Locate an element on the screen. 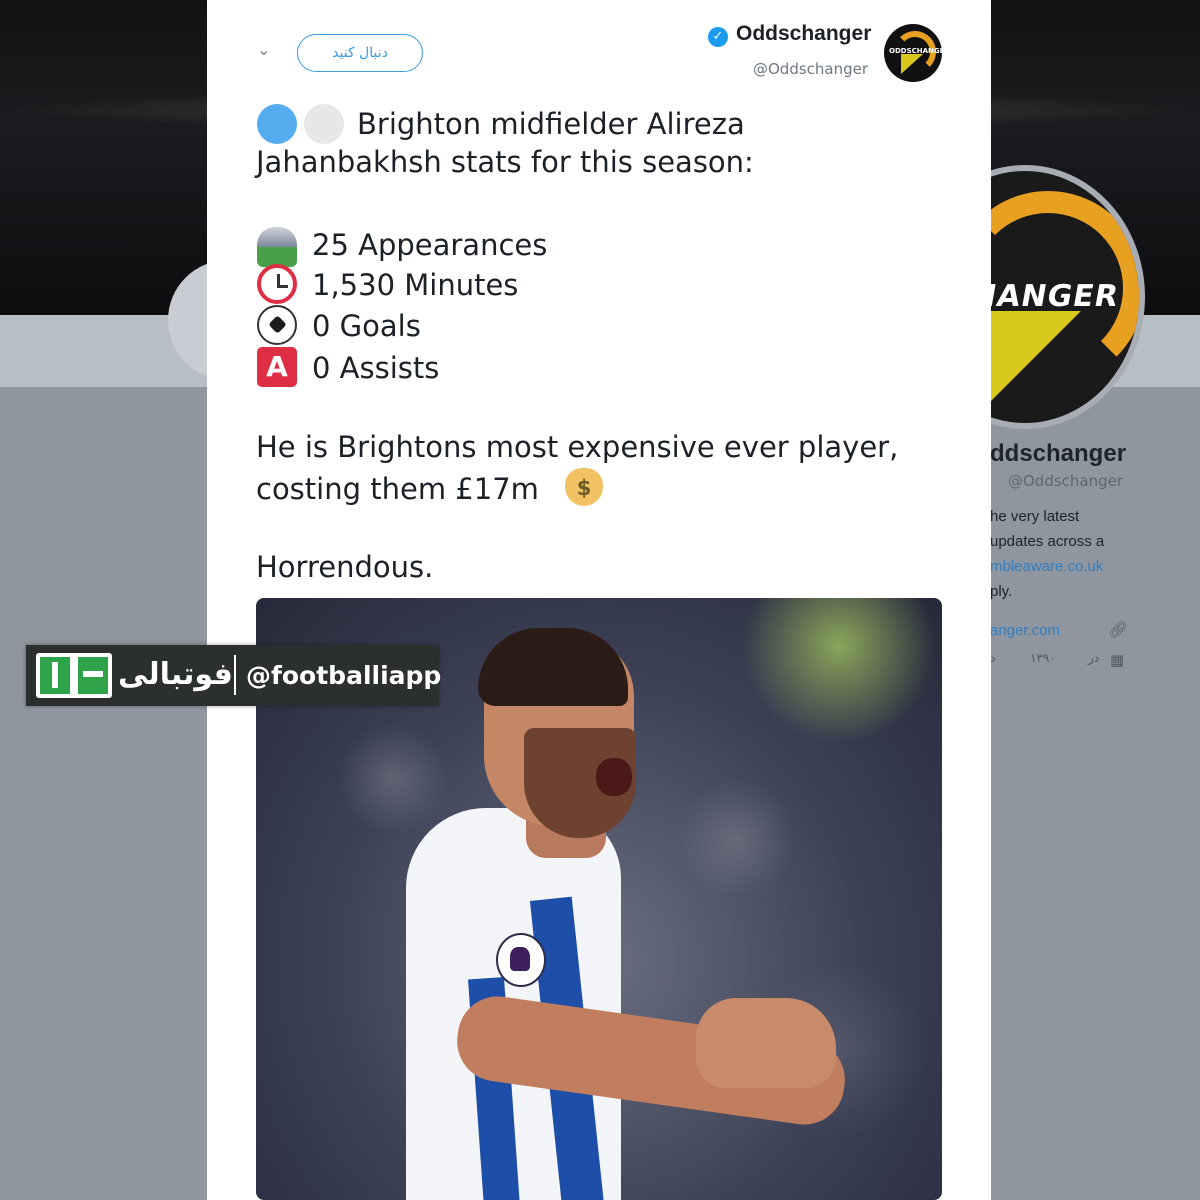 This screenshot has width=1200, height=1200. tweet-expensive-line-2: costing them £17m is located at coordinates (397, 489).